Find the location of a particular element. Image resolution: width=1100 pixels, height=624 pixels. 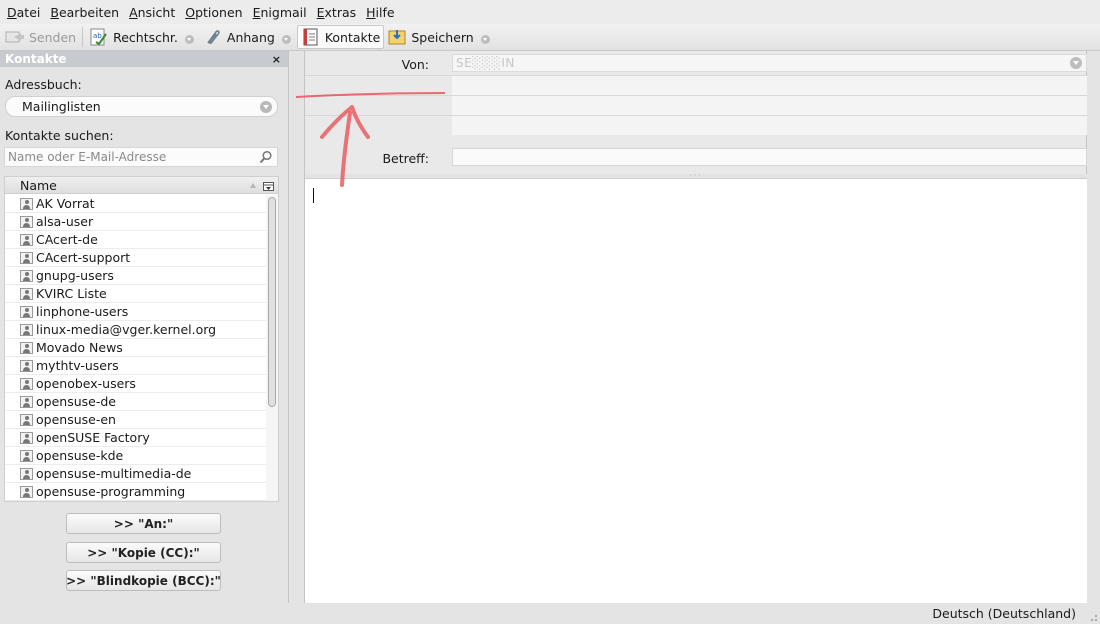

list-item: opensuse-kde is located at coordinates (135, 456).